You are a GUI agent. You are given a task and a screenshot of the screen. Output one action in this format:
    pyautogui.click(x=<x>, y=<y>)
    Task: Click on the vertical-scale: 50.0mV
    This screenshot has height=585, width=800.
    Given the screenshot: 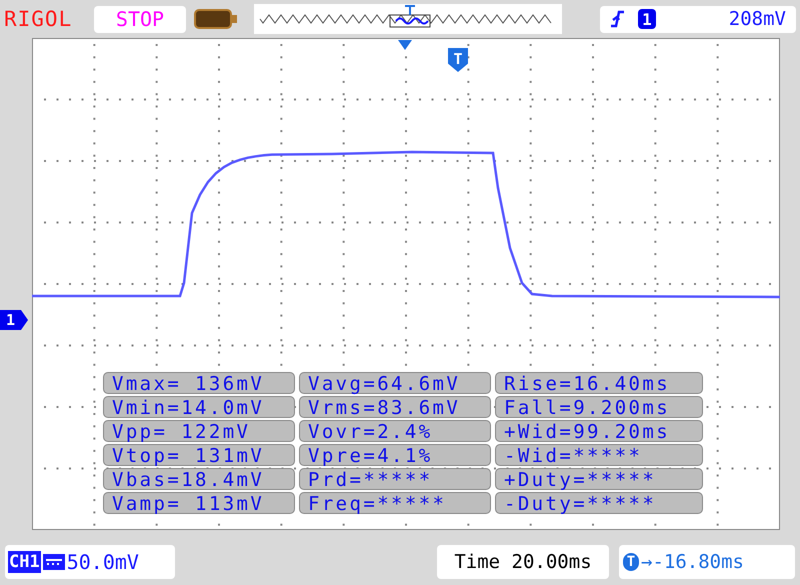 What is the action you would take?
    pyautogui.click(x=102, y=562)
    